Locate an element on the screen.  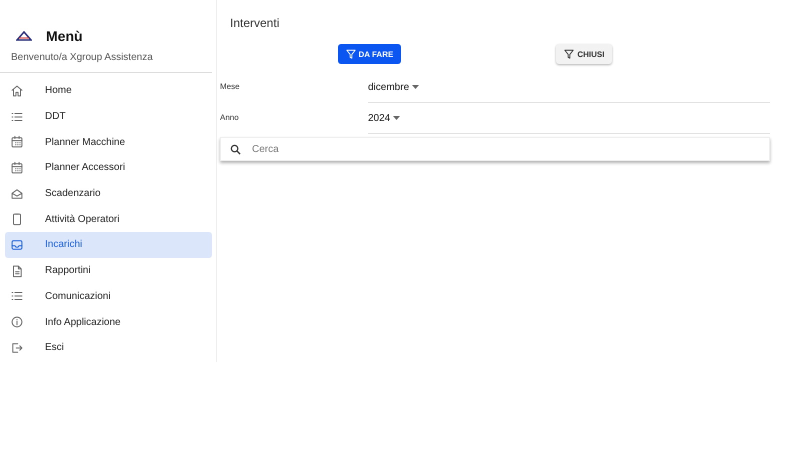
logout-icon is located at coordinates (17, 347).